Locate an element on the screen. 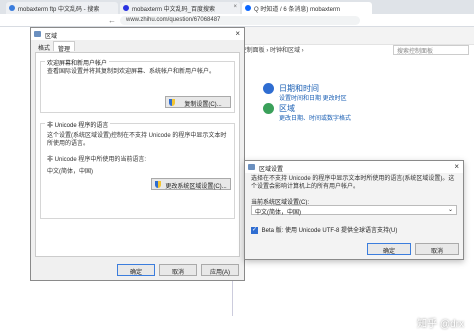  url-field: www.zhihu.com/question/67068487 is located at coordinates (240, 20).